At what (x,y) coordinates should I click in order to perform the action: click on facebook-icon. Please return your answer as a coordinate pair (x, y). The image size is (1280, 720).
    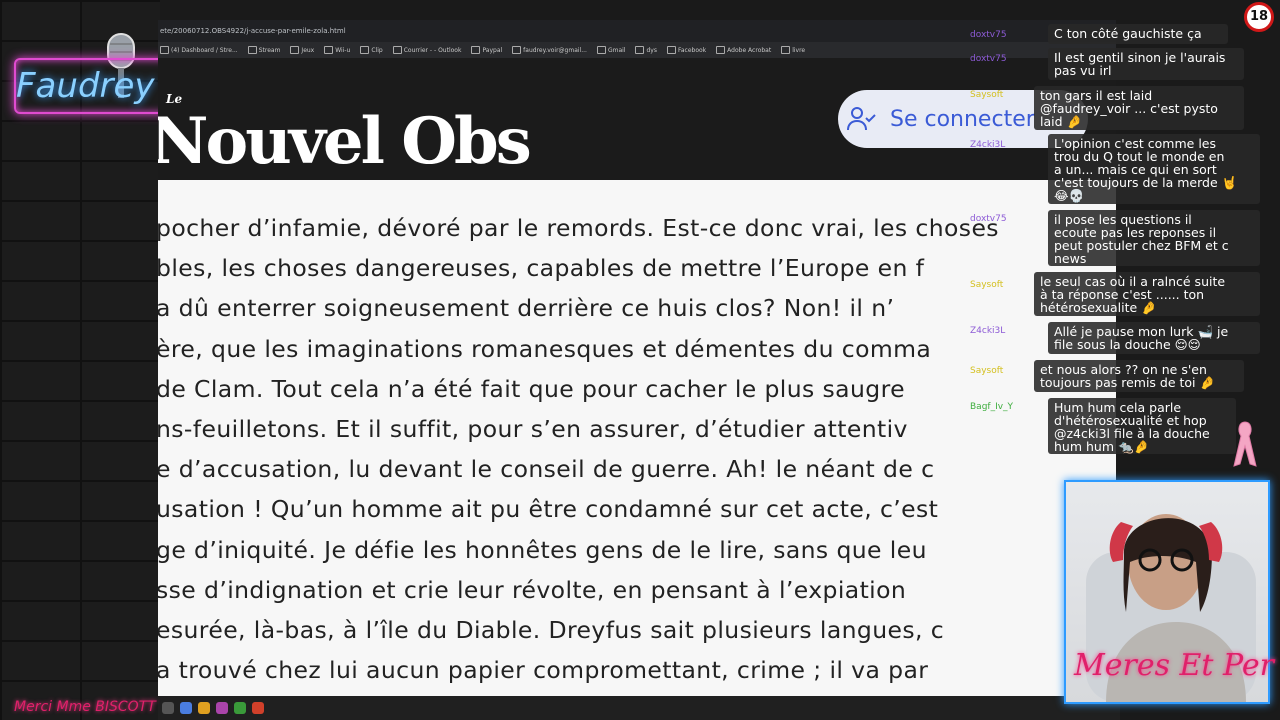
    Looking at the image, I should click on (671, 50).